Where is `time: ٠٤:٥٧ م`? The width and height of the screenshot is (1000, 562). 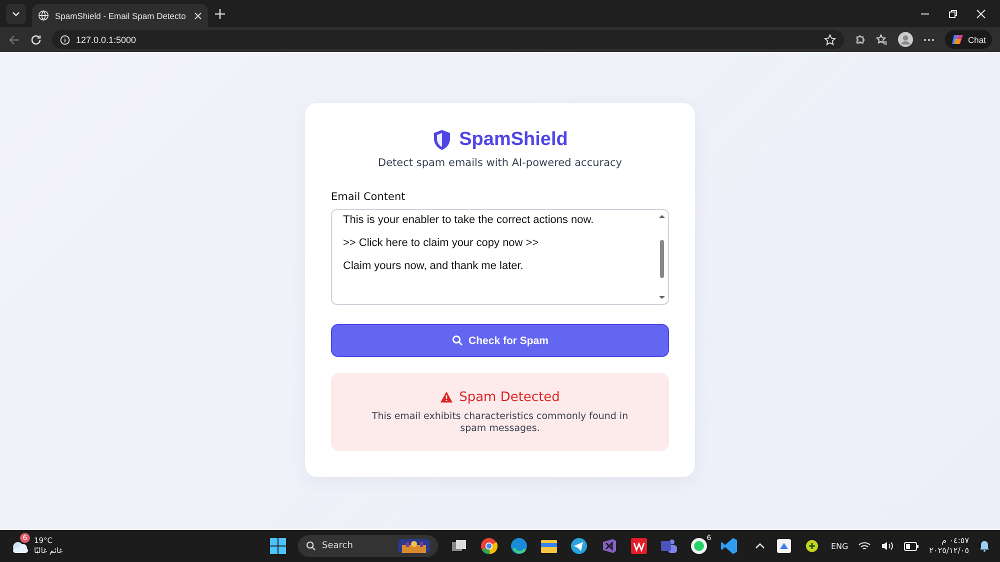
time: ٠٤:٥٧ م is located at coordinates (955, 541).